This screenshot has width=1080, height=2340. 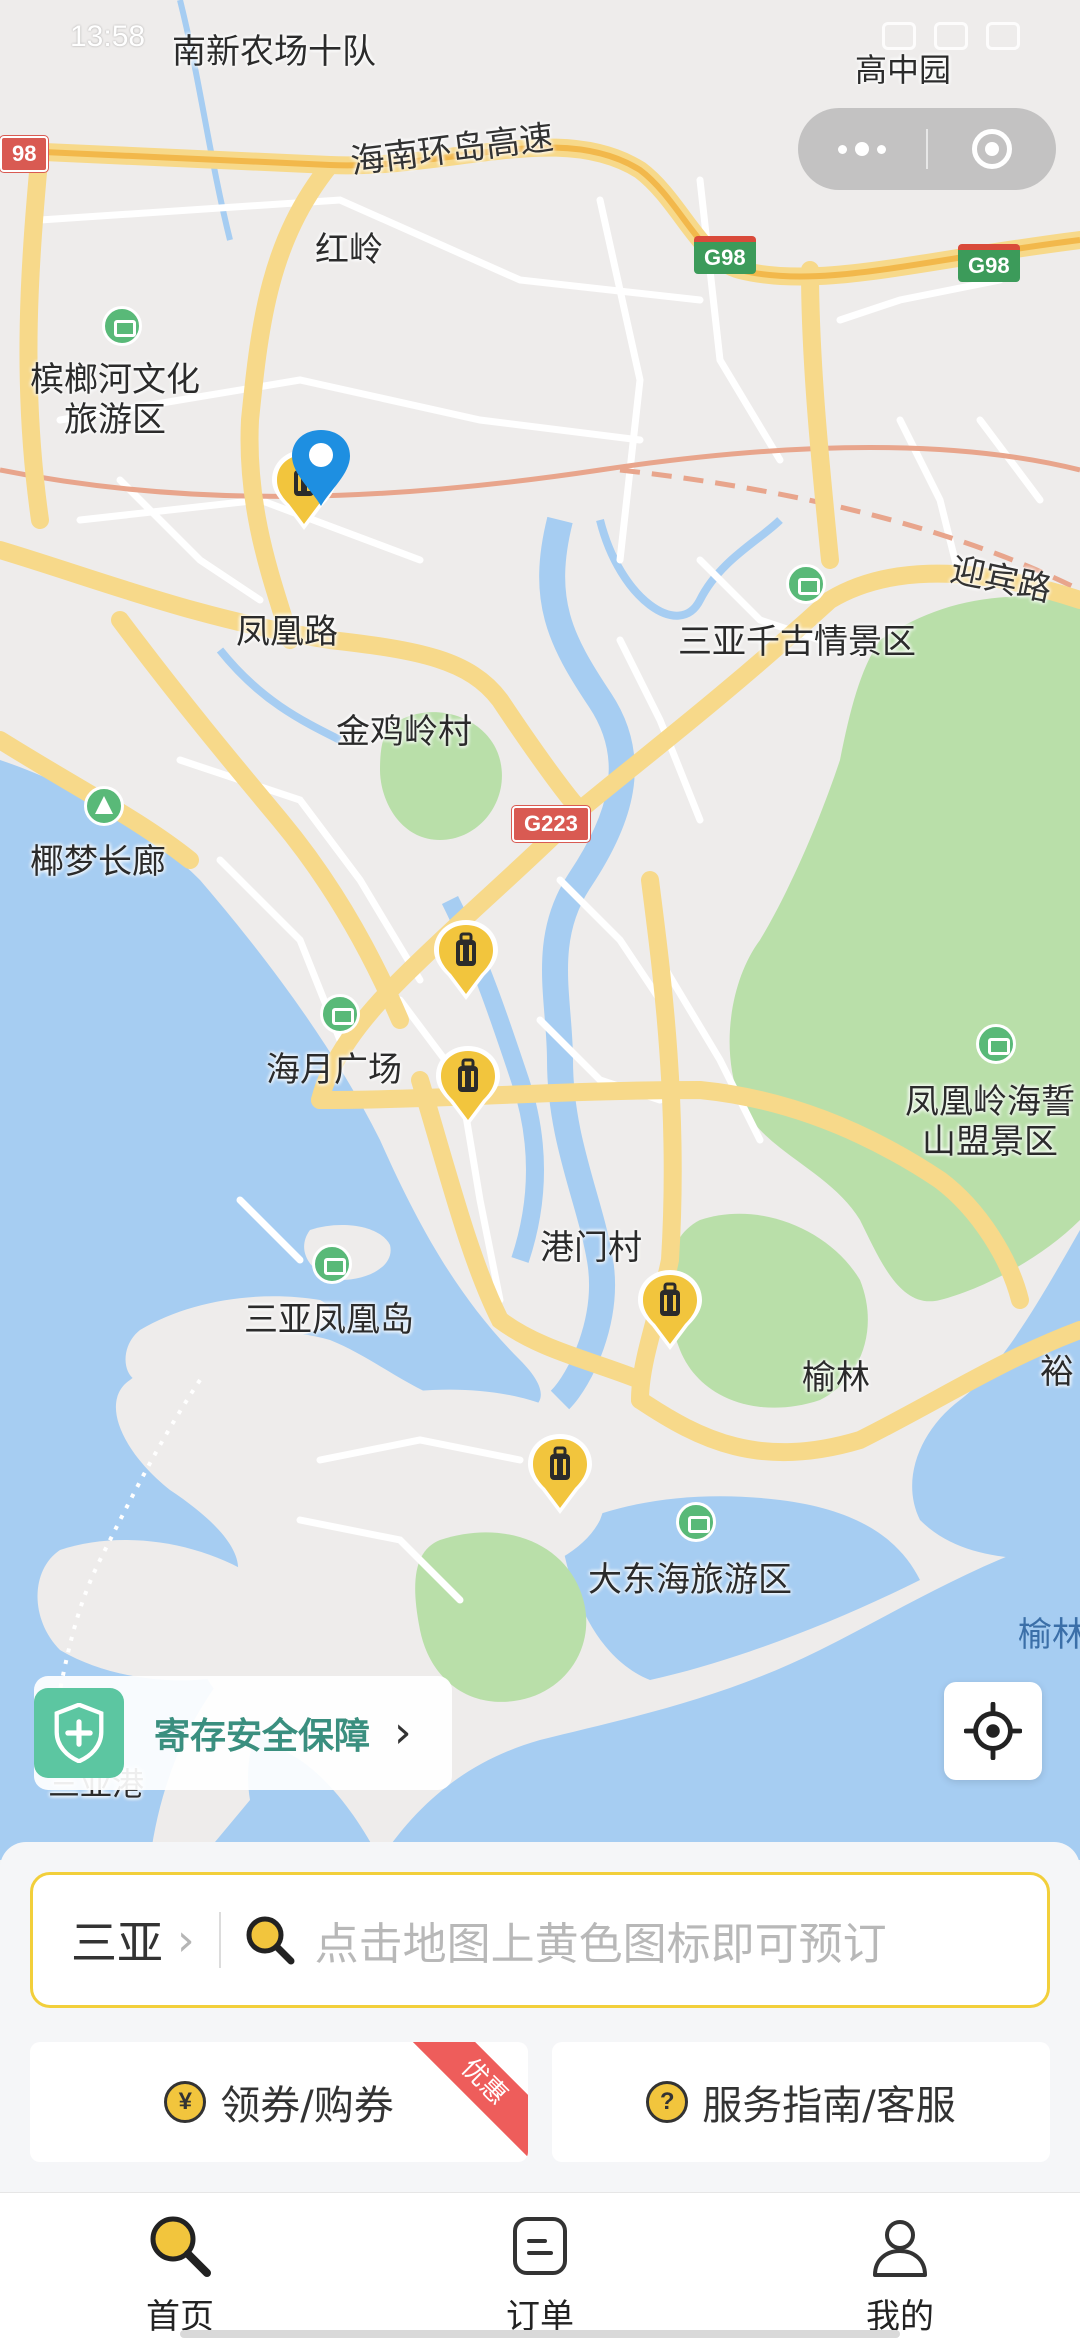 What do you see at coordinates (108, 36) in the screenshot?
I see `status-time: 13:58` at bounding box center [108, 36].